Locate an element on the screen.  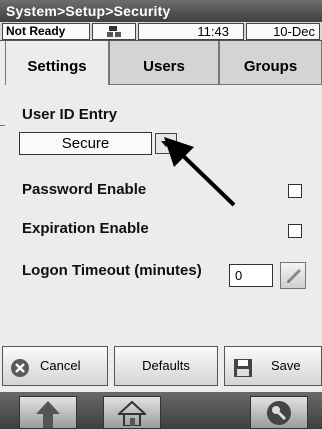
logon-timeout-input: 0 is located at coordinates (251, 275).